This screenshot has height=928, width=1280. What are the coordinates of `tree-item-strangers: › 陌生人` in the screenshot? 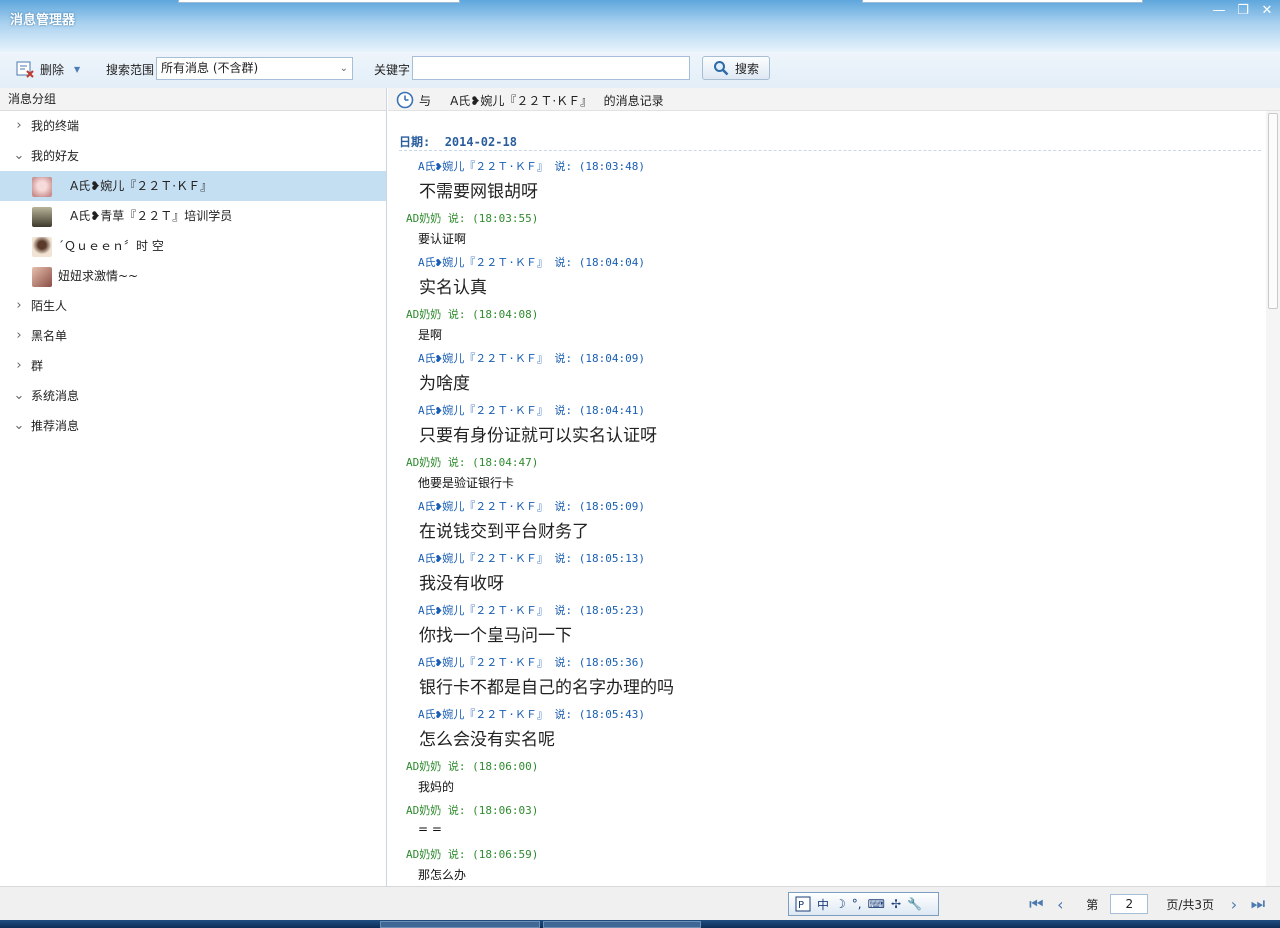 It's located at (193, 306).